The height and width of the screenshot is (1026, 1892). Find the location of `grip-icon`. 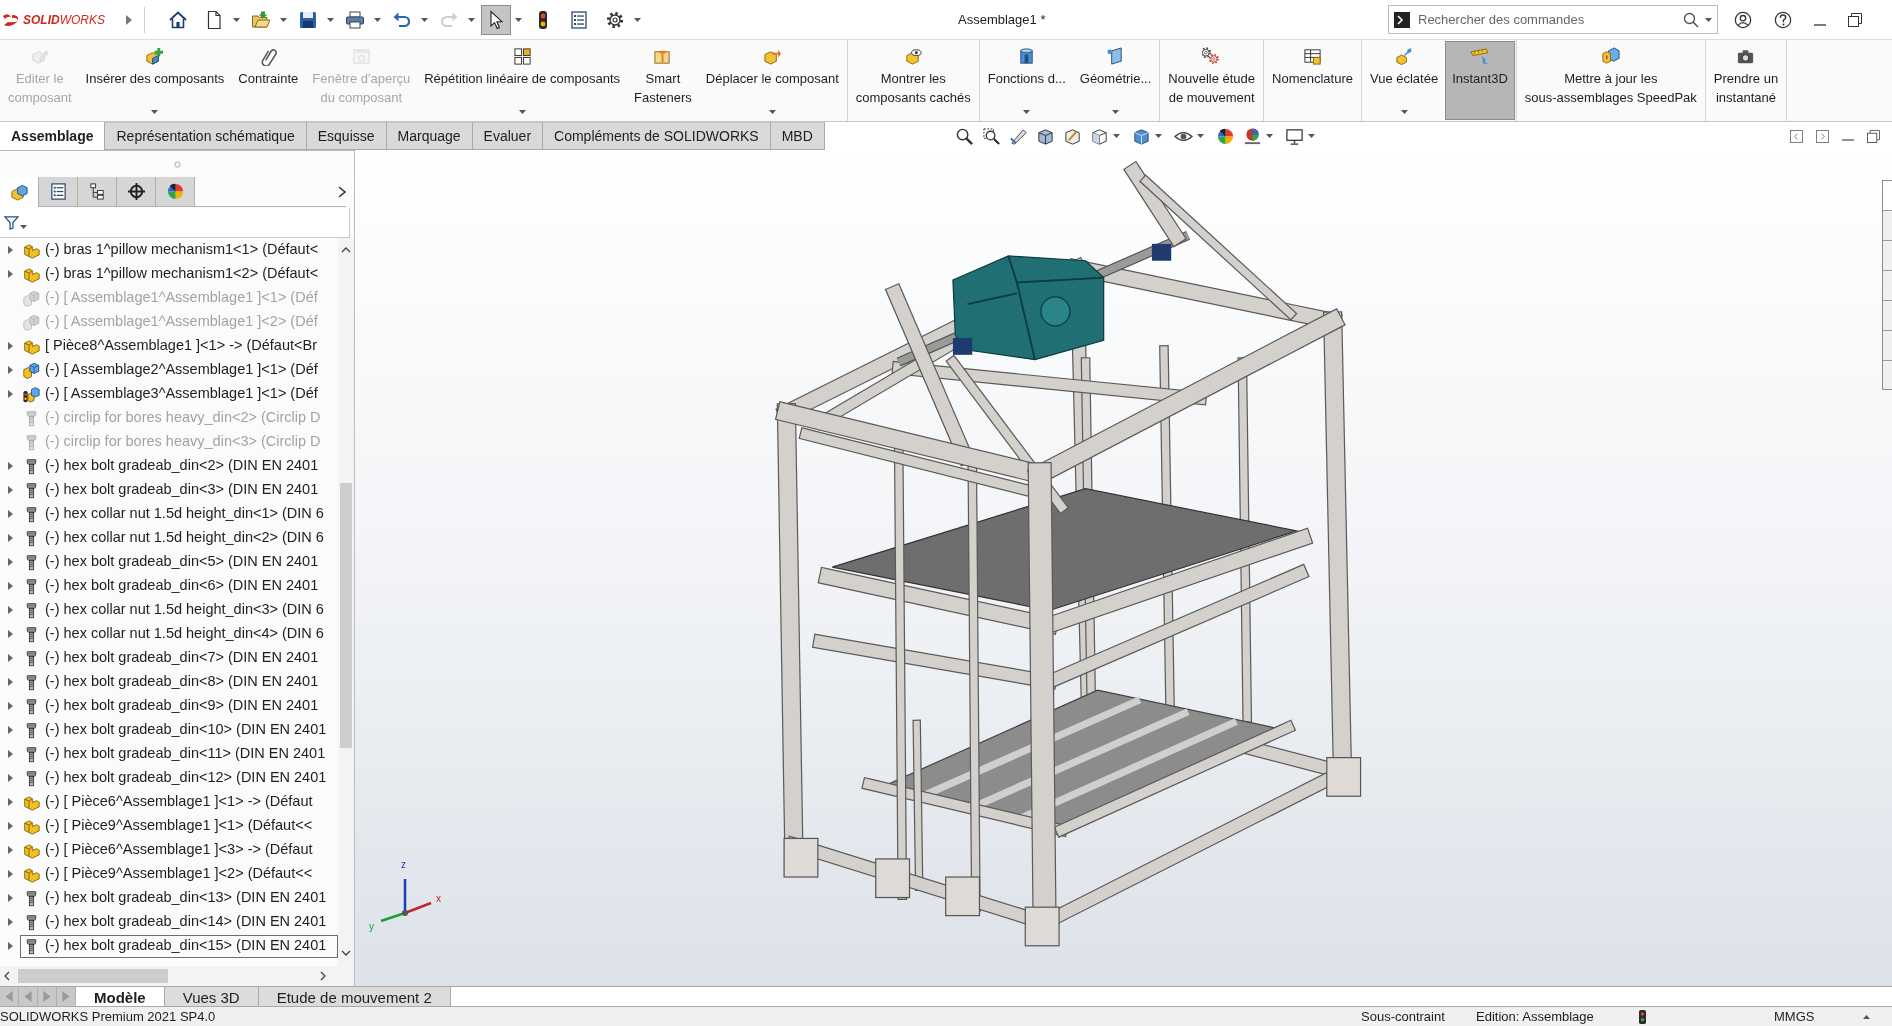

grip-icon is located at coordinates (177, 164).